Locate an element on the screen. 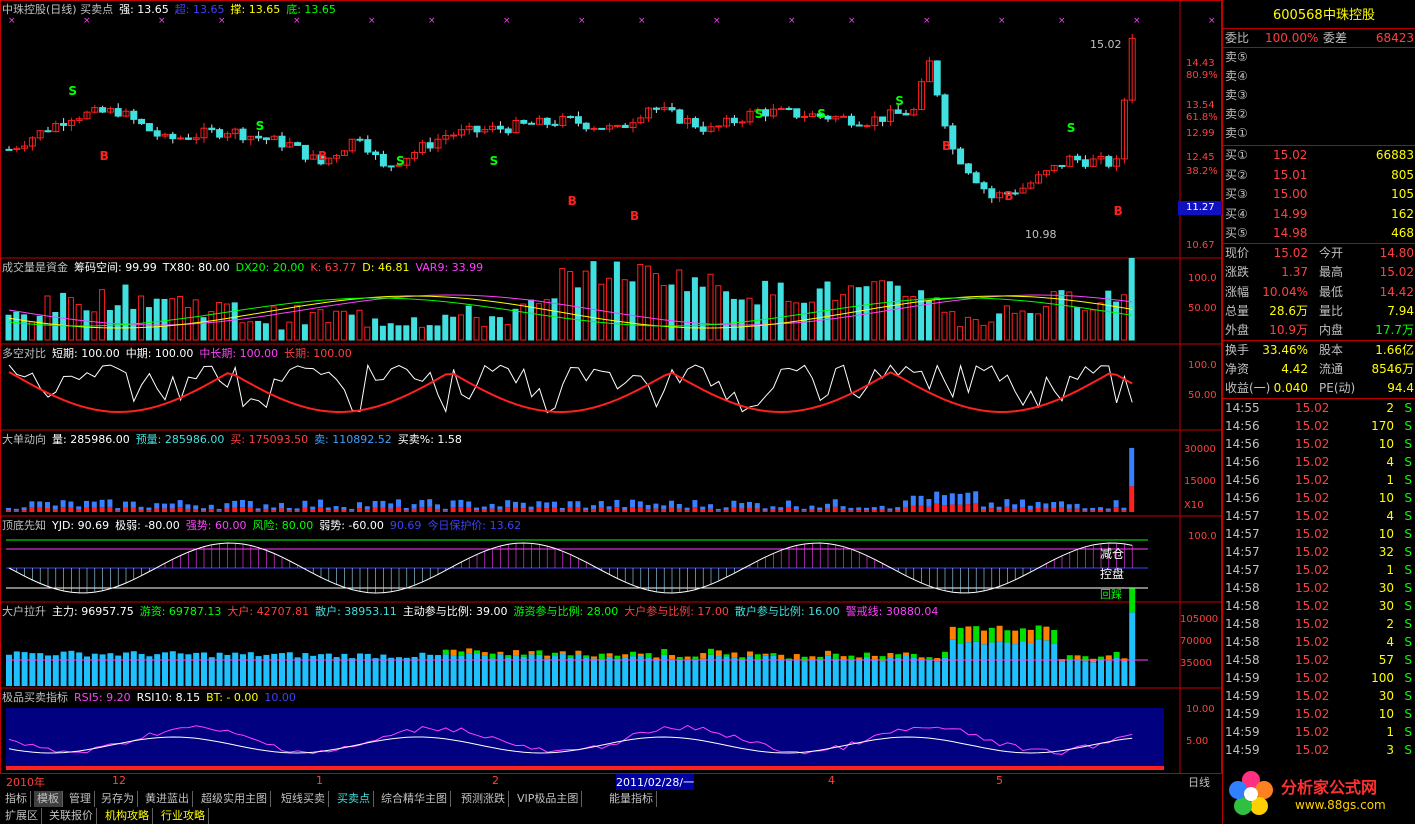 This screenshot has width=1415, height=824. panel-name: 极品买卖指标 is located at coordinates (35, 697).